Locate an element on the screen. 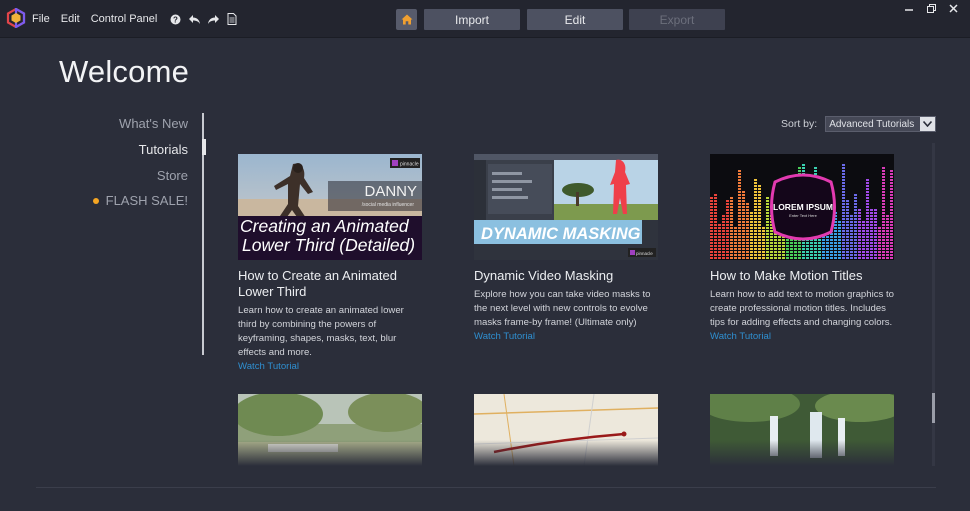 Image resolution: width=970 pixels, height=511 pixels. nav-item-flash-sale: FLASH SALE! is located at coordinates (140, 200).